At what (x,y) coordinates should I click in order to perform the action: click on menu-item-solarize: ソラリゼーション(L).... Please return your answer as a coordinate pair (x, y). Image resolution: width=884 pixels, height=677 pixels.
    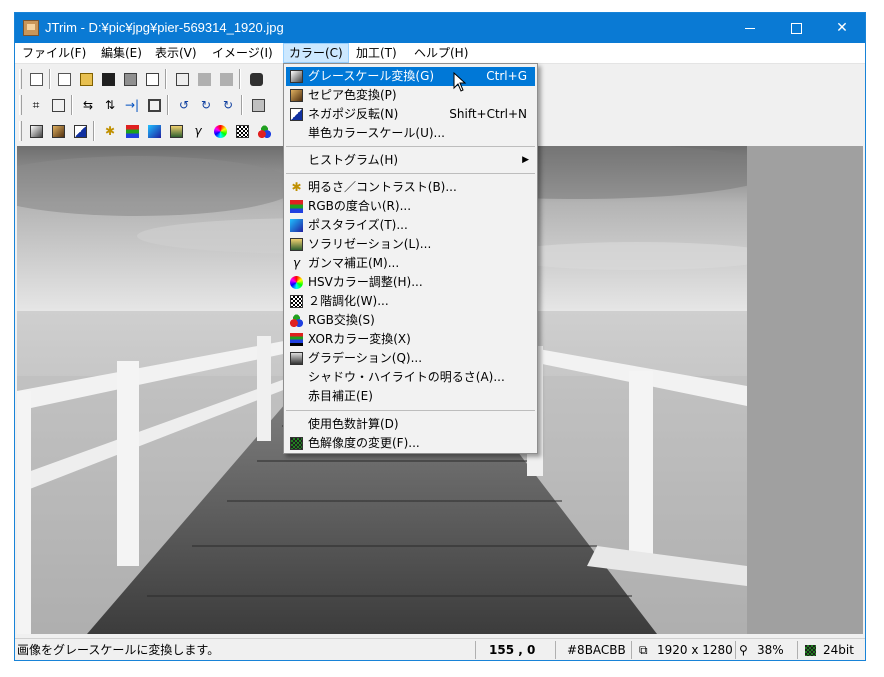
    Looking at the image, I should click on (410, 244).